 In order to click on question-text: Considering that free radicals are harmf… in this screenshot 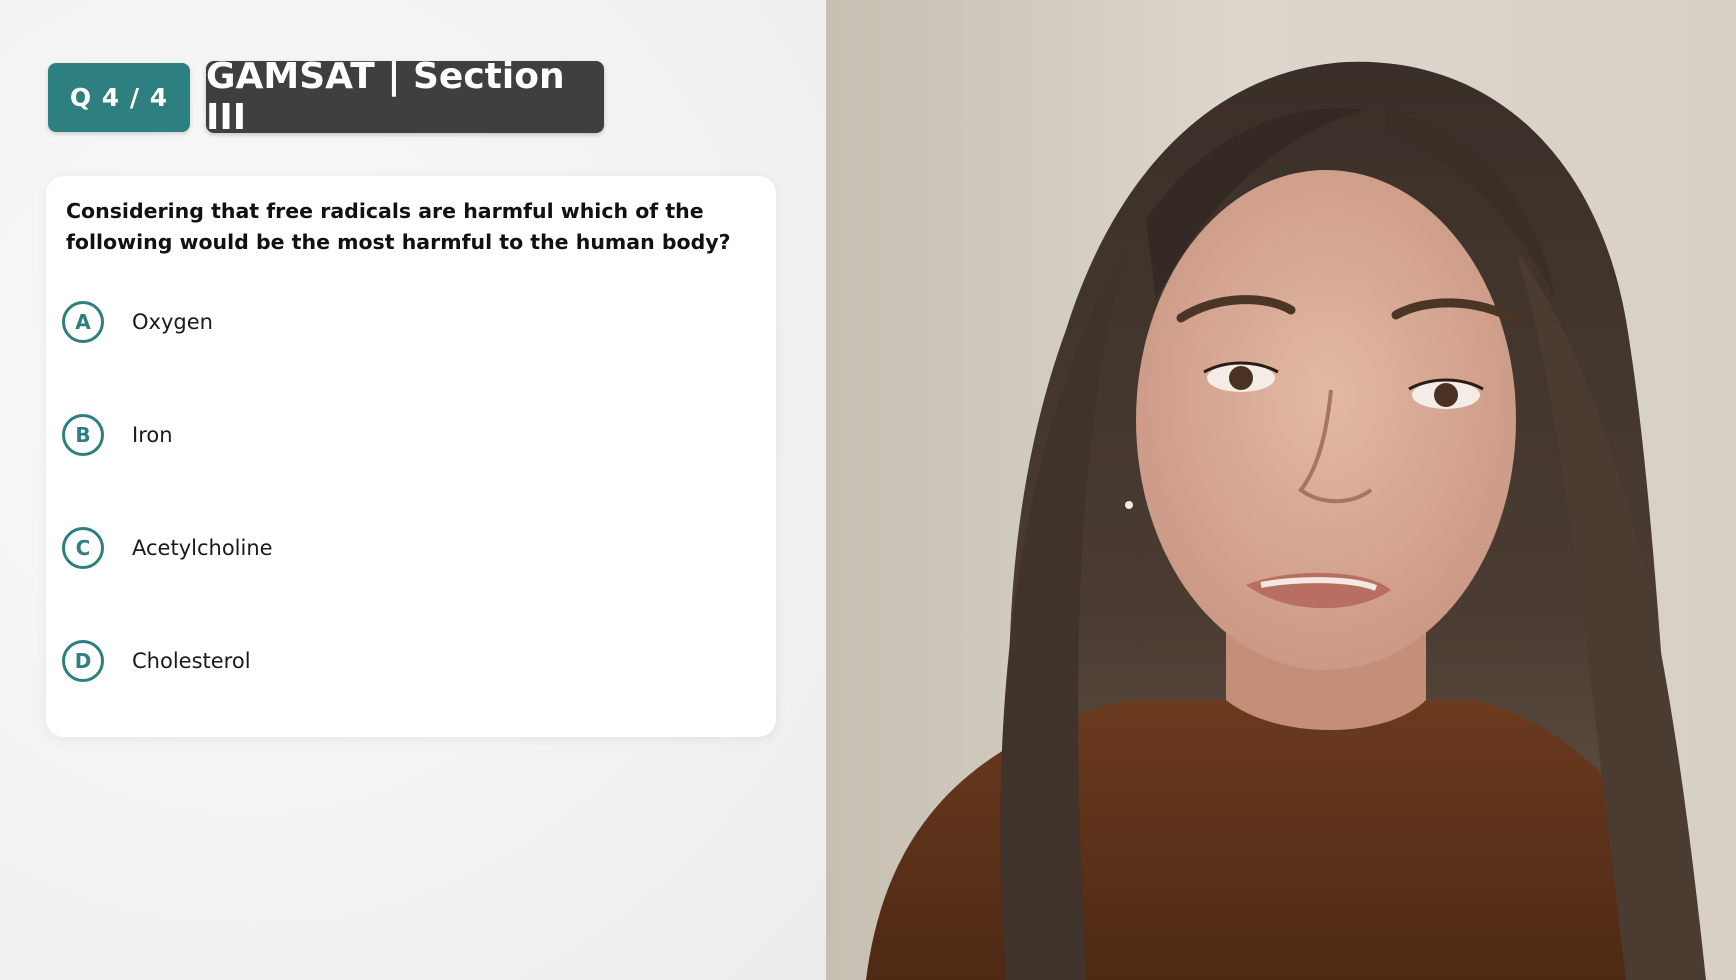, I will do `click(398, 226)`.